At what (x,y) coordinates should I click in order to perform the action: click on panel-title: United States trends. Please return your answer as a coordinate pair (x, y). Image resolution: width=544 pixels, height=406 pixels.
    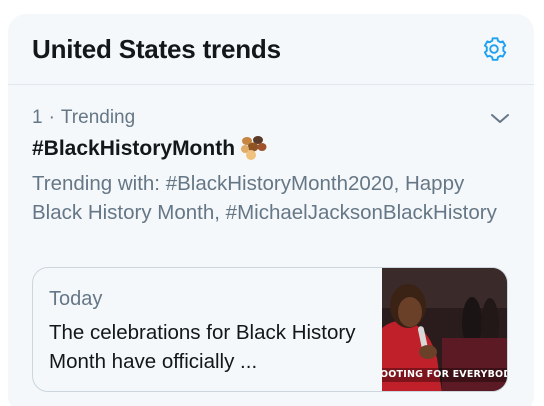
    Looking at the image, I should click on (156, 48).